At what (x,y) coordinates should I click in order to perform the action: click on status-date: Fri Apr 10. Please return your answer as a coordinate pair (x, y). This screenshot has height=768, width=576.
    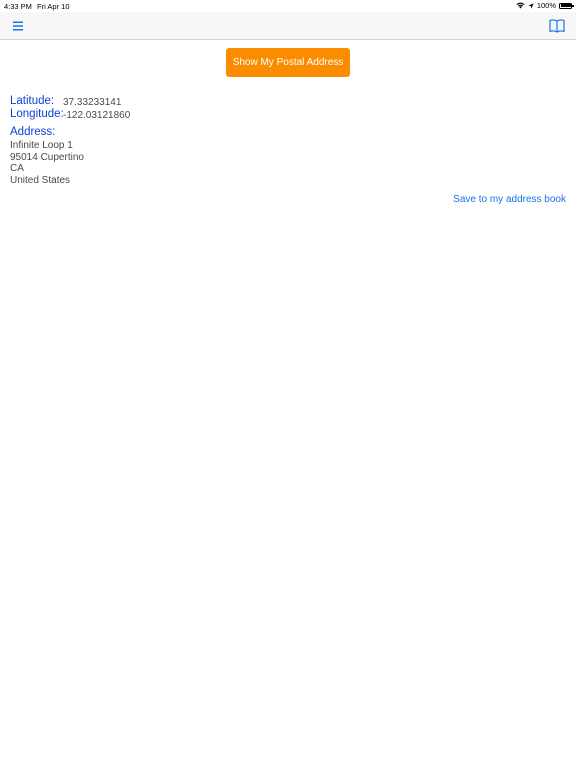
    Looking at the image, I should click on (53, 6).